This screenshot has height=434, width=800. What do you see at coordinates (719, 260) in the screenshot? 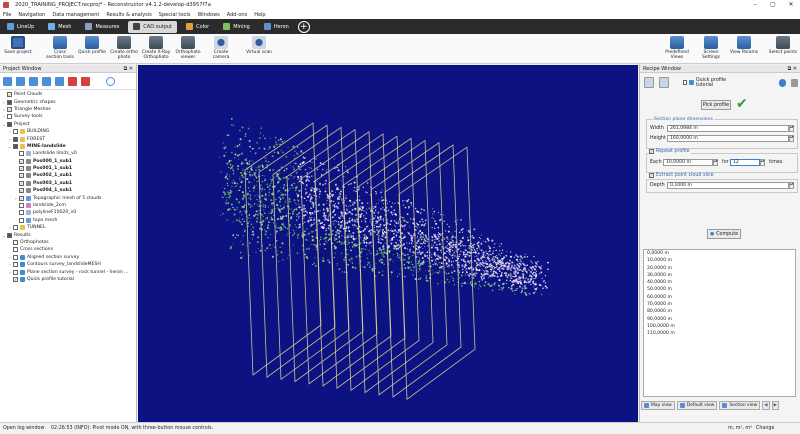
I see `profile-list-item: 10,0000 m` at bounding box center [719, 260].